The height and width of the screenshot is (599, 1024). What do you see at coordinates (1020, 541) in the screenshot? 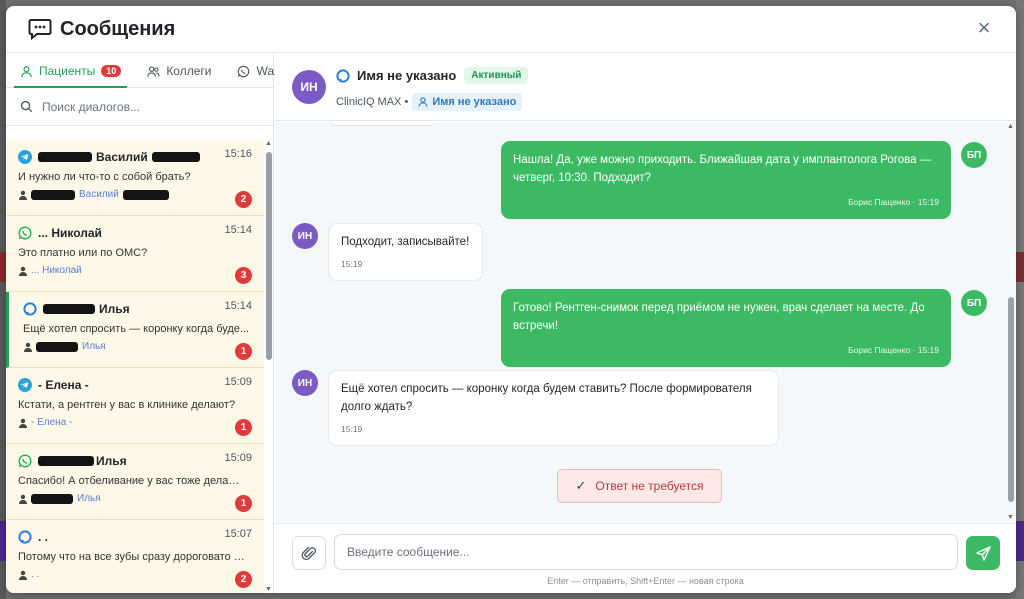
I see `backdrop-right-purple-strip` at bounding box center [1020, 541].